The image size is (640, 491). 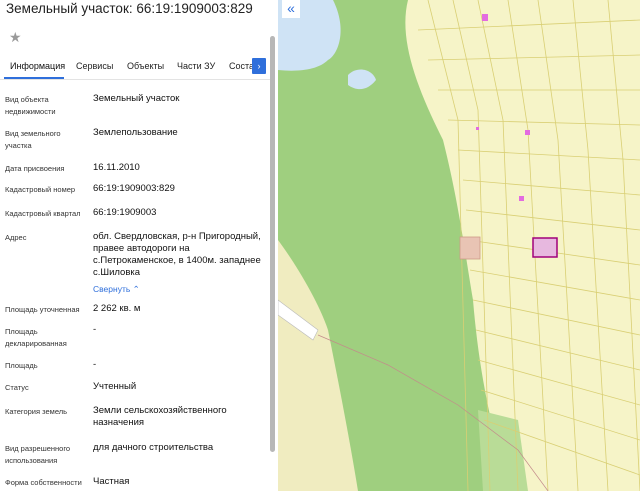 What do you see at coordinates (43, 482) in the screenshot?
I see `label-ownership: Форма собственности` at bounding box center [43, 482].